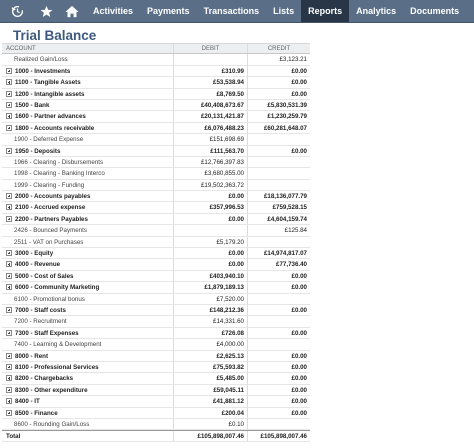 The image size is (474, 448). I want to click on account-name: 1966 - Clearing - Disbursements, so click(59, 162).